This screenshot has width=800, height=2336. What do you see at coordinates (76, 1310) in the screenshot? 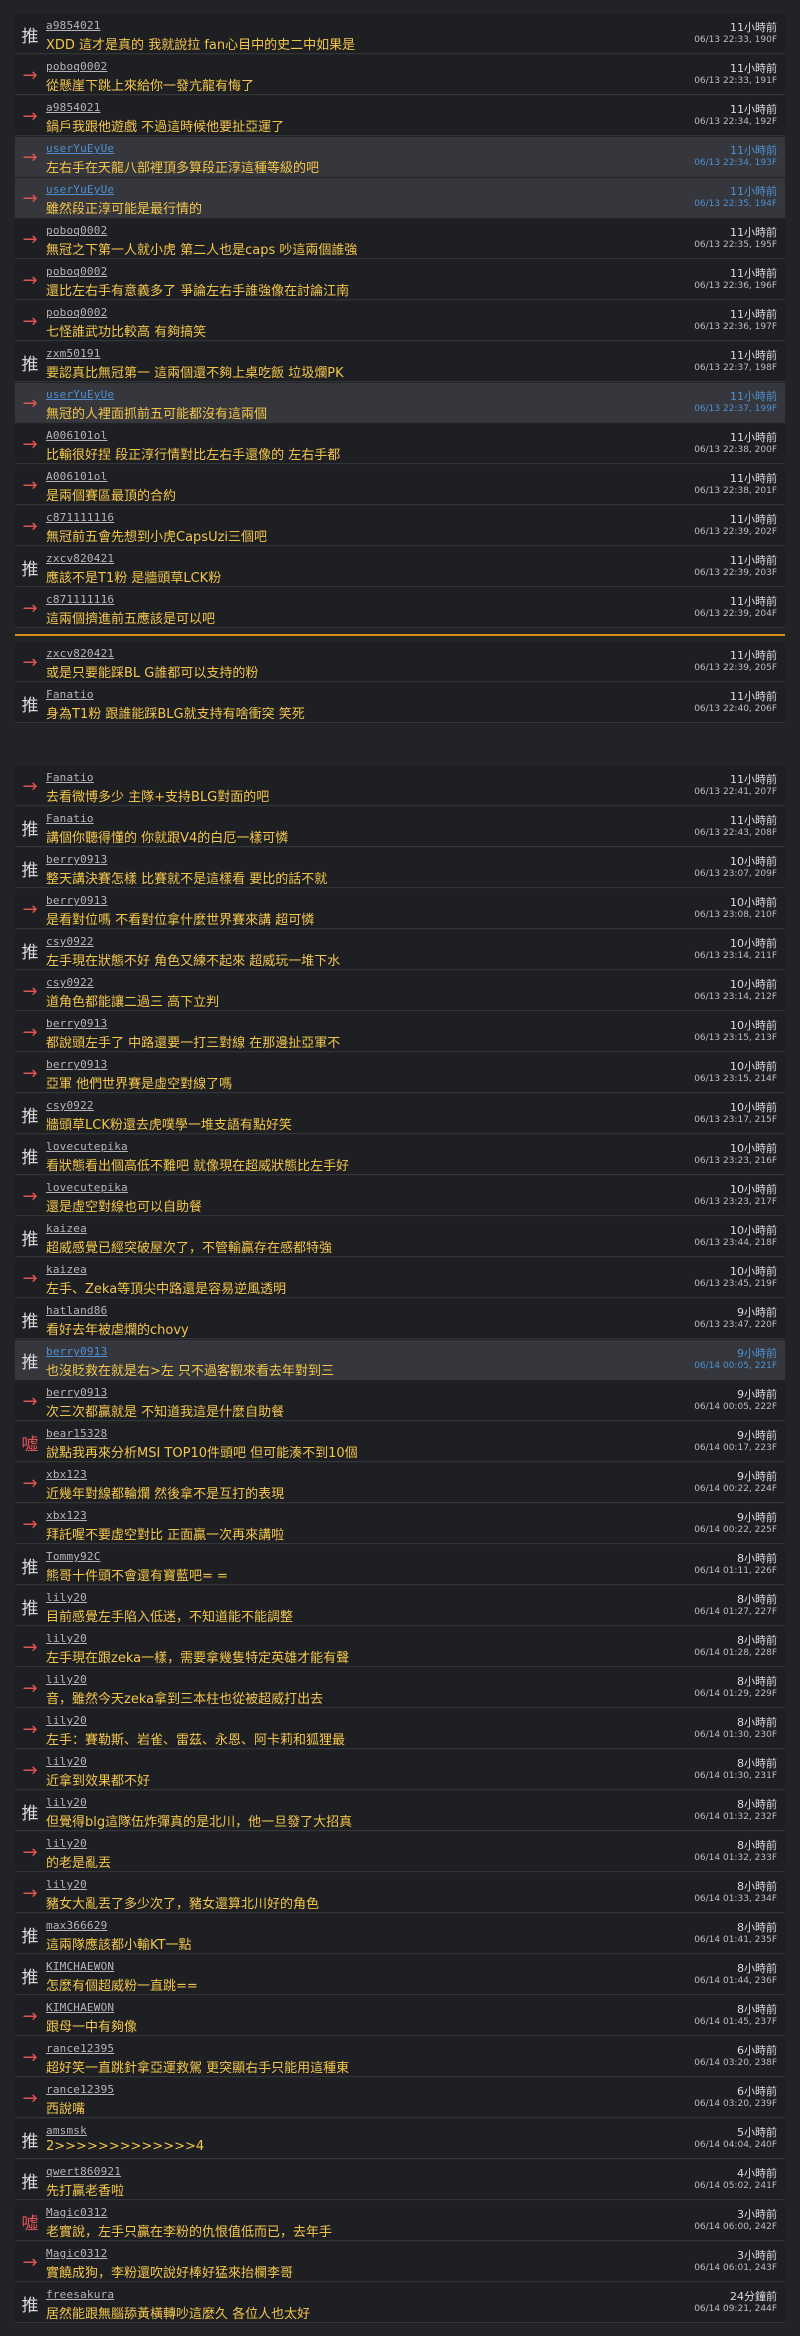
I see `comment-user-link: hatland86` at bounding box center [76, 1310].